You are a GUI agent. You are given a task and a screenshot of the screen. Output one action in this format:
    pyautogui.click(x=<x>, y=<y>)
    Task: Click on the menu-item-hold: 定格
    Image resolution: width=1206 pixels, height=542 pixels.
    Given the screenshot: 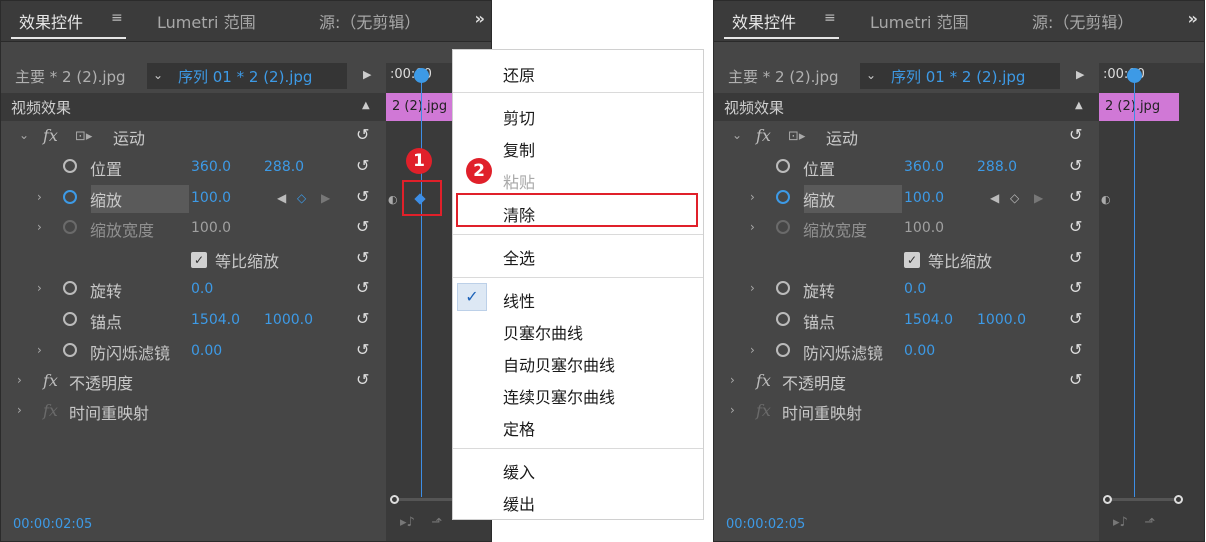 What is the action you would take?
    pyautogui.click(x=519, y=428)
    